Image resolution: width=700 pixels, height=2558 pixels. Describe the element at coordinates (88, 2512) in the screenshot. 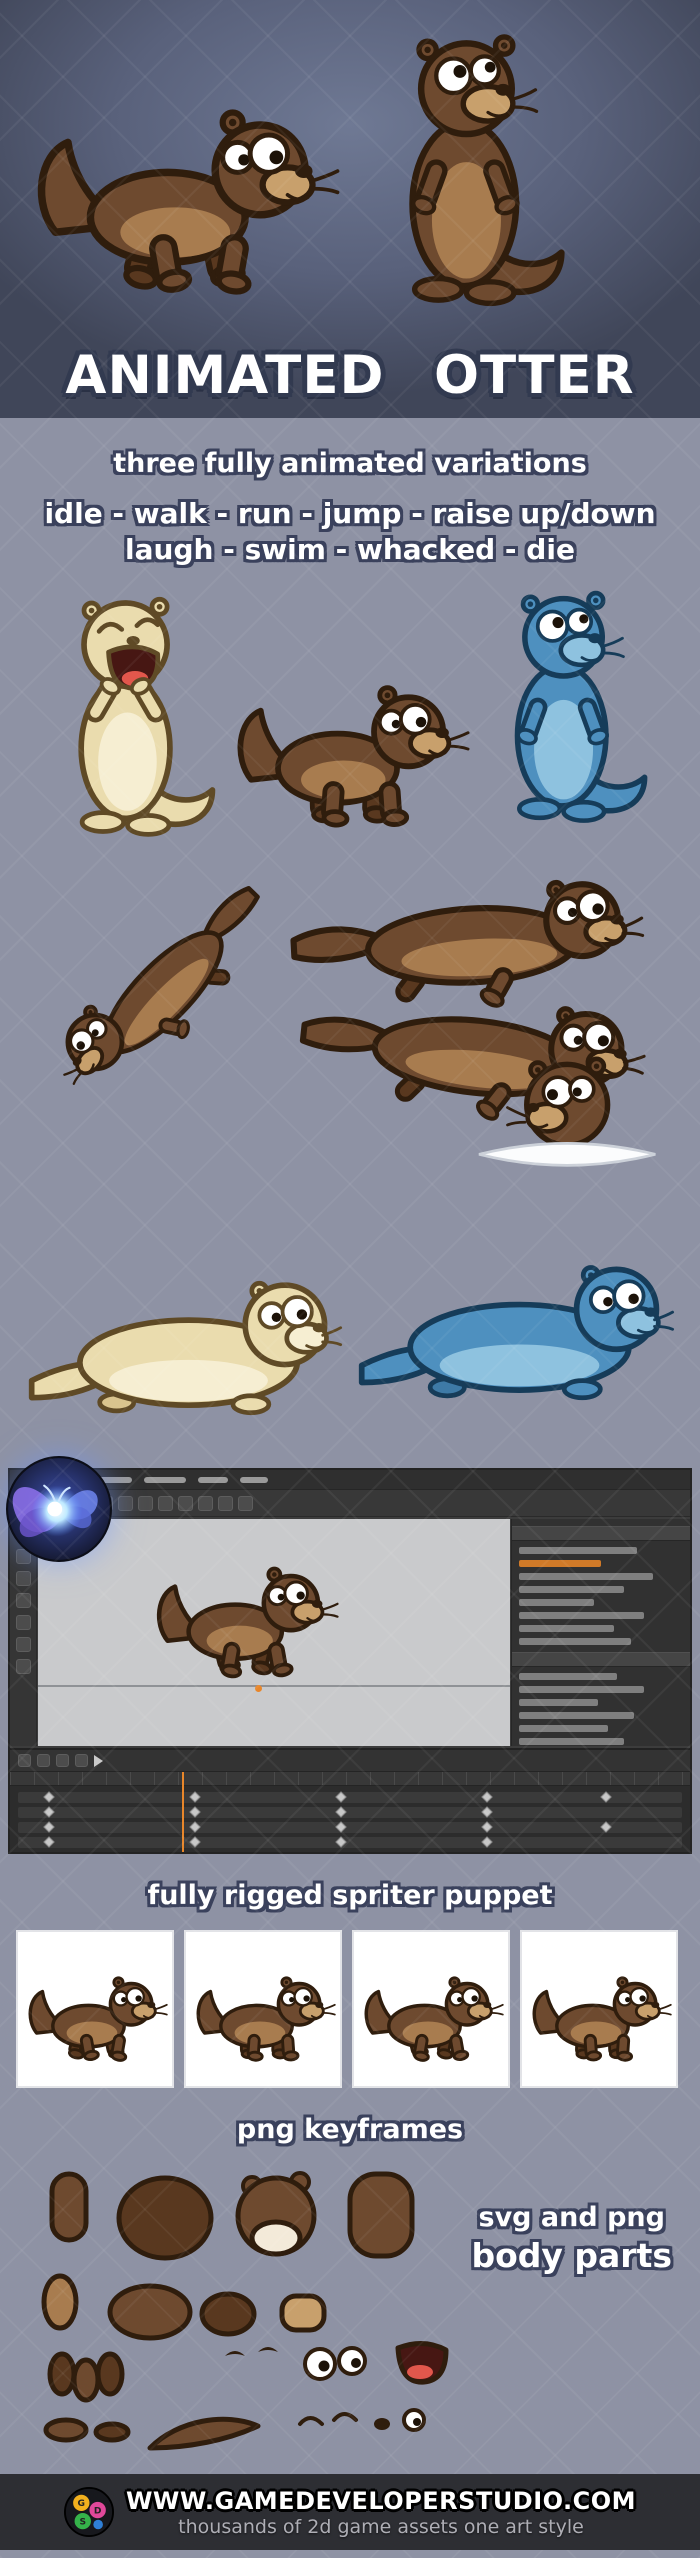

I see `game-developer-studio-logo-icon: G D S` at that location.